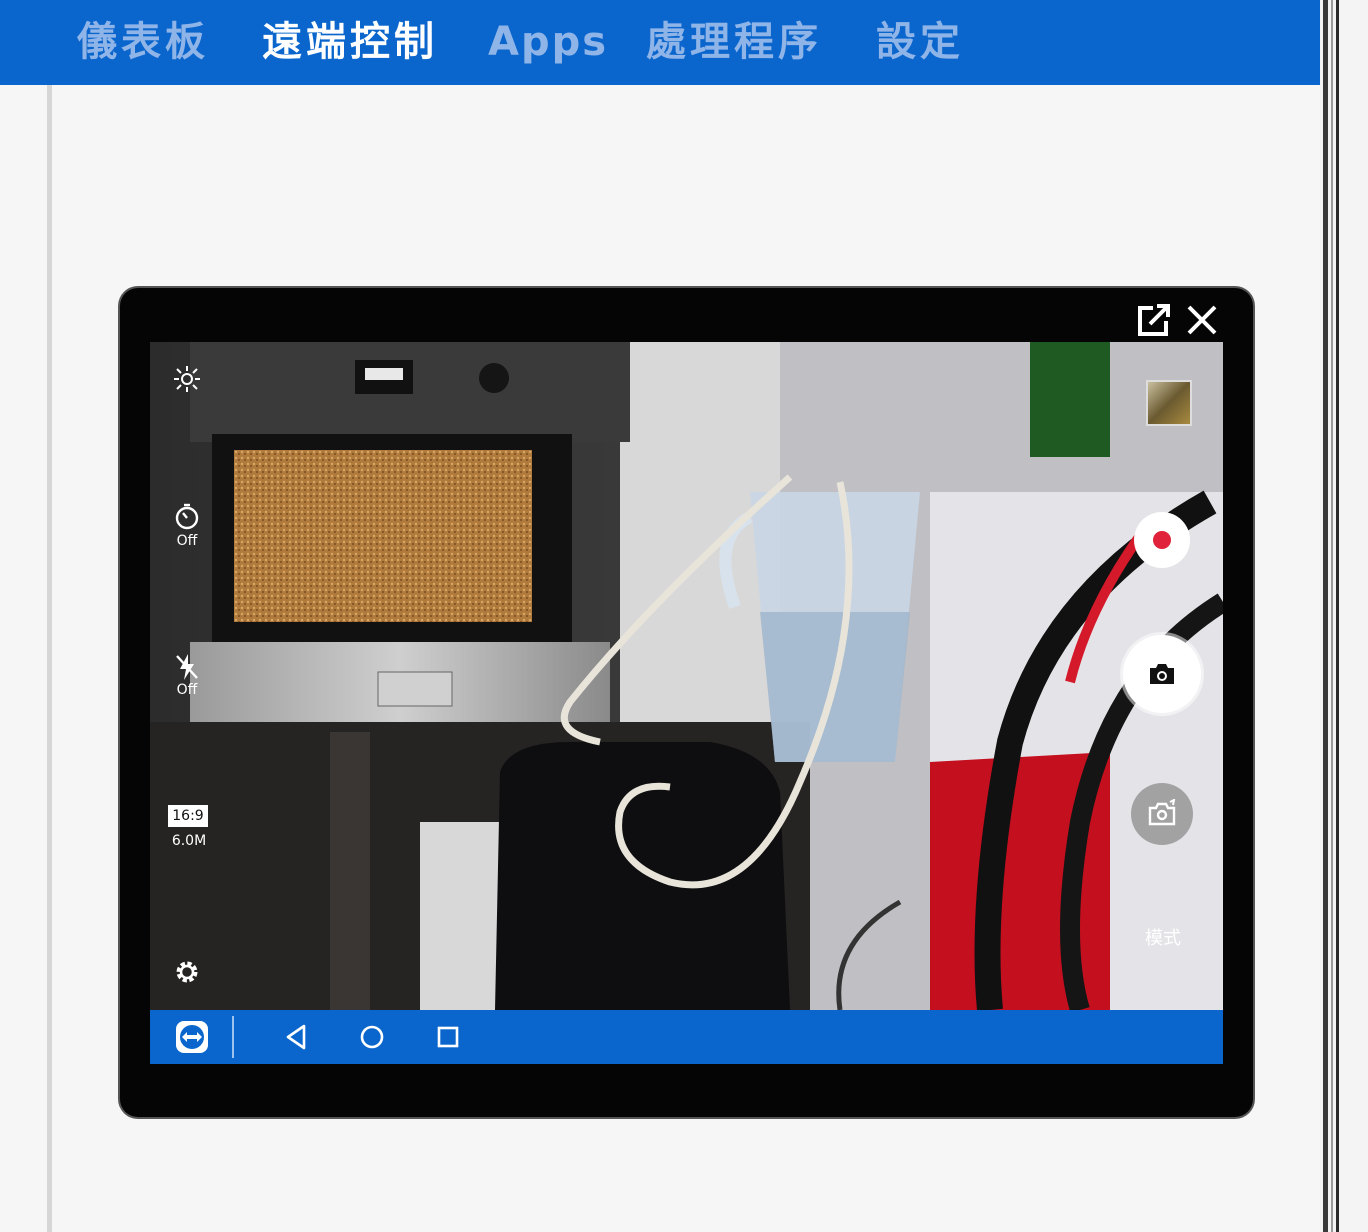 This screenshot has height=1232, width=1368. What do you see at coordinates (49, 658) in the screenshot?
I see `content-left-border` at bounding box center [49, 658].